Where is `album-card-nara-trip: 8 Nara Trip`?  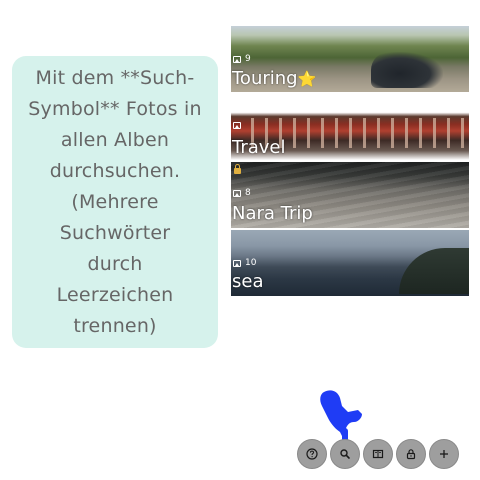 album-card-nara-trip: 8 Nara Trip is located at coordinates (350, 195).